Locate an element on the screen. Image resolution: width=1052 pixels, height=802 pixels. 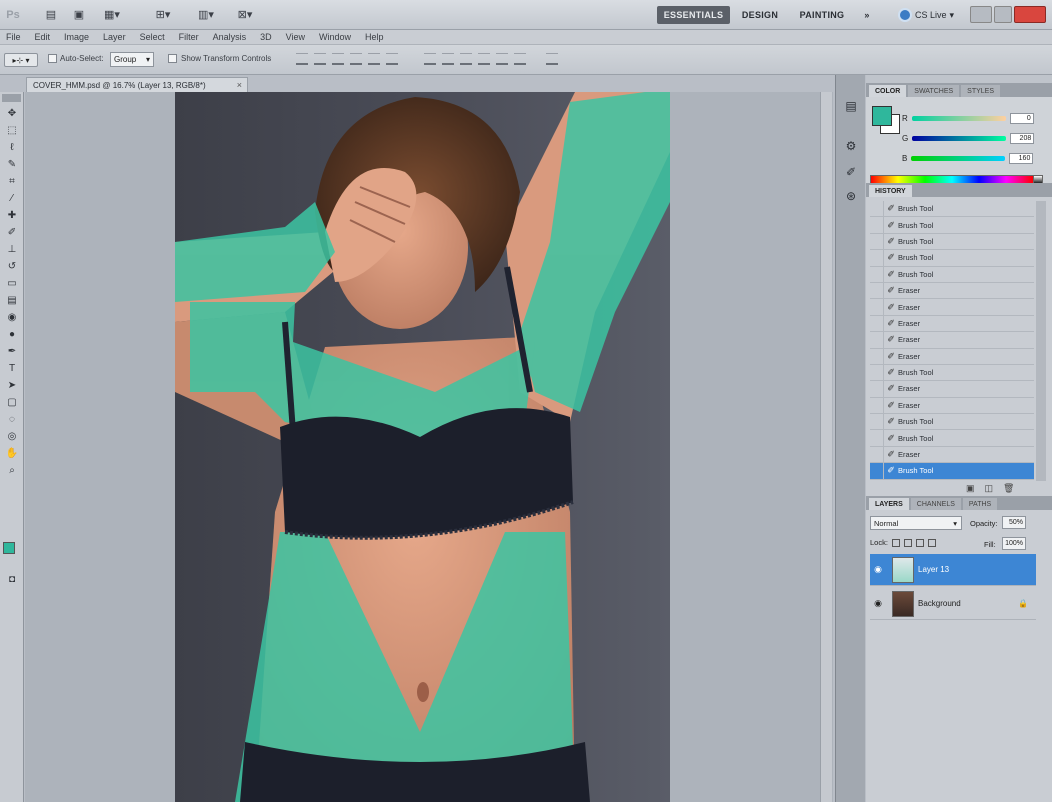
slider-r is located at coordinates (958, 118).